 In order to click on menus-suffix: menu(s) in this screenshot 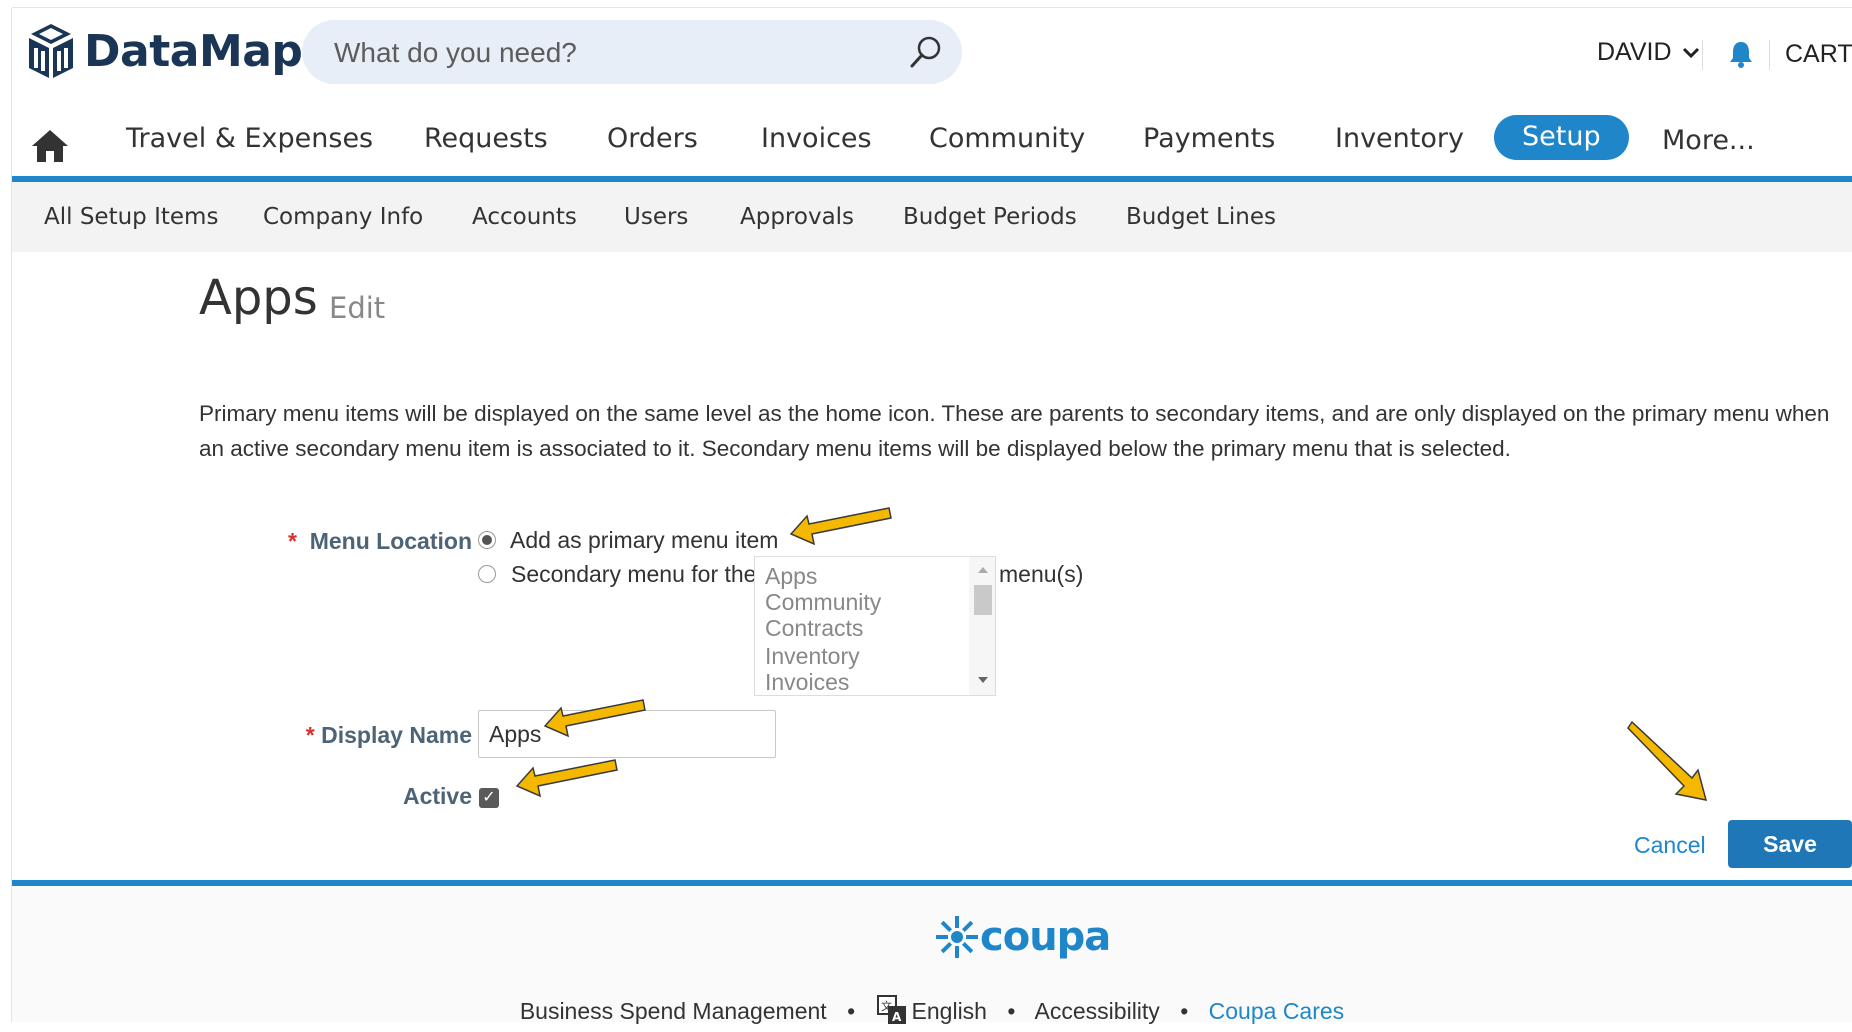, I will do `click(1041, 574)`.